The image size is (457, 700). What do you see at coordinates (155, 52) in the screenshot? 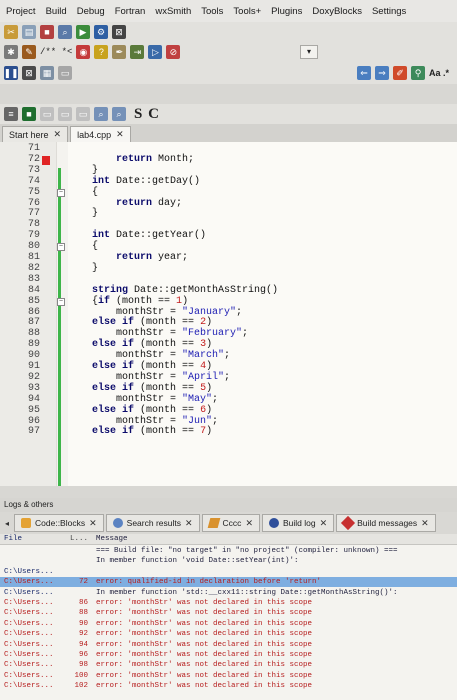
I see `step-icon: ▷` at bounding box center [155, 52].